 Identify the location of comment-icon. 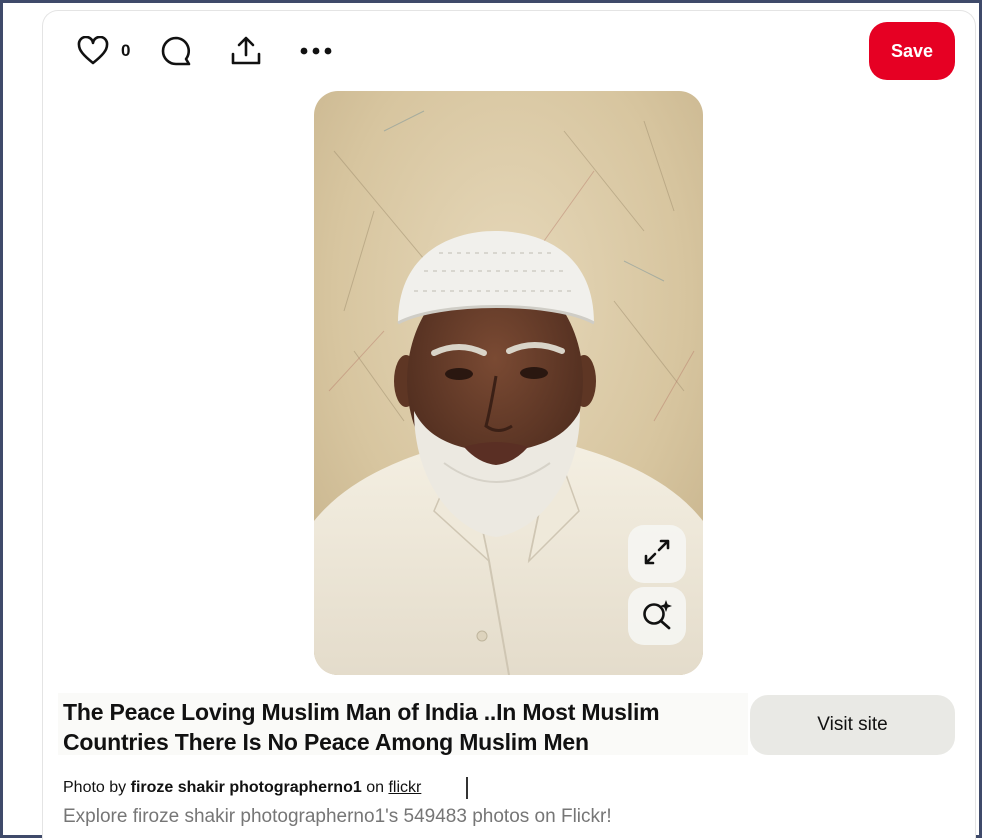
(176, 51).